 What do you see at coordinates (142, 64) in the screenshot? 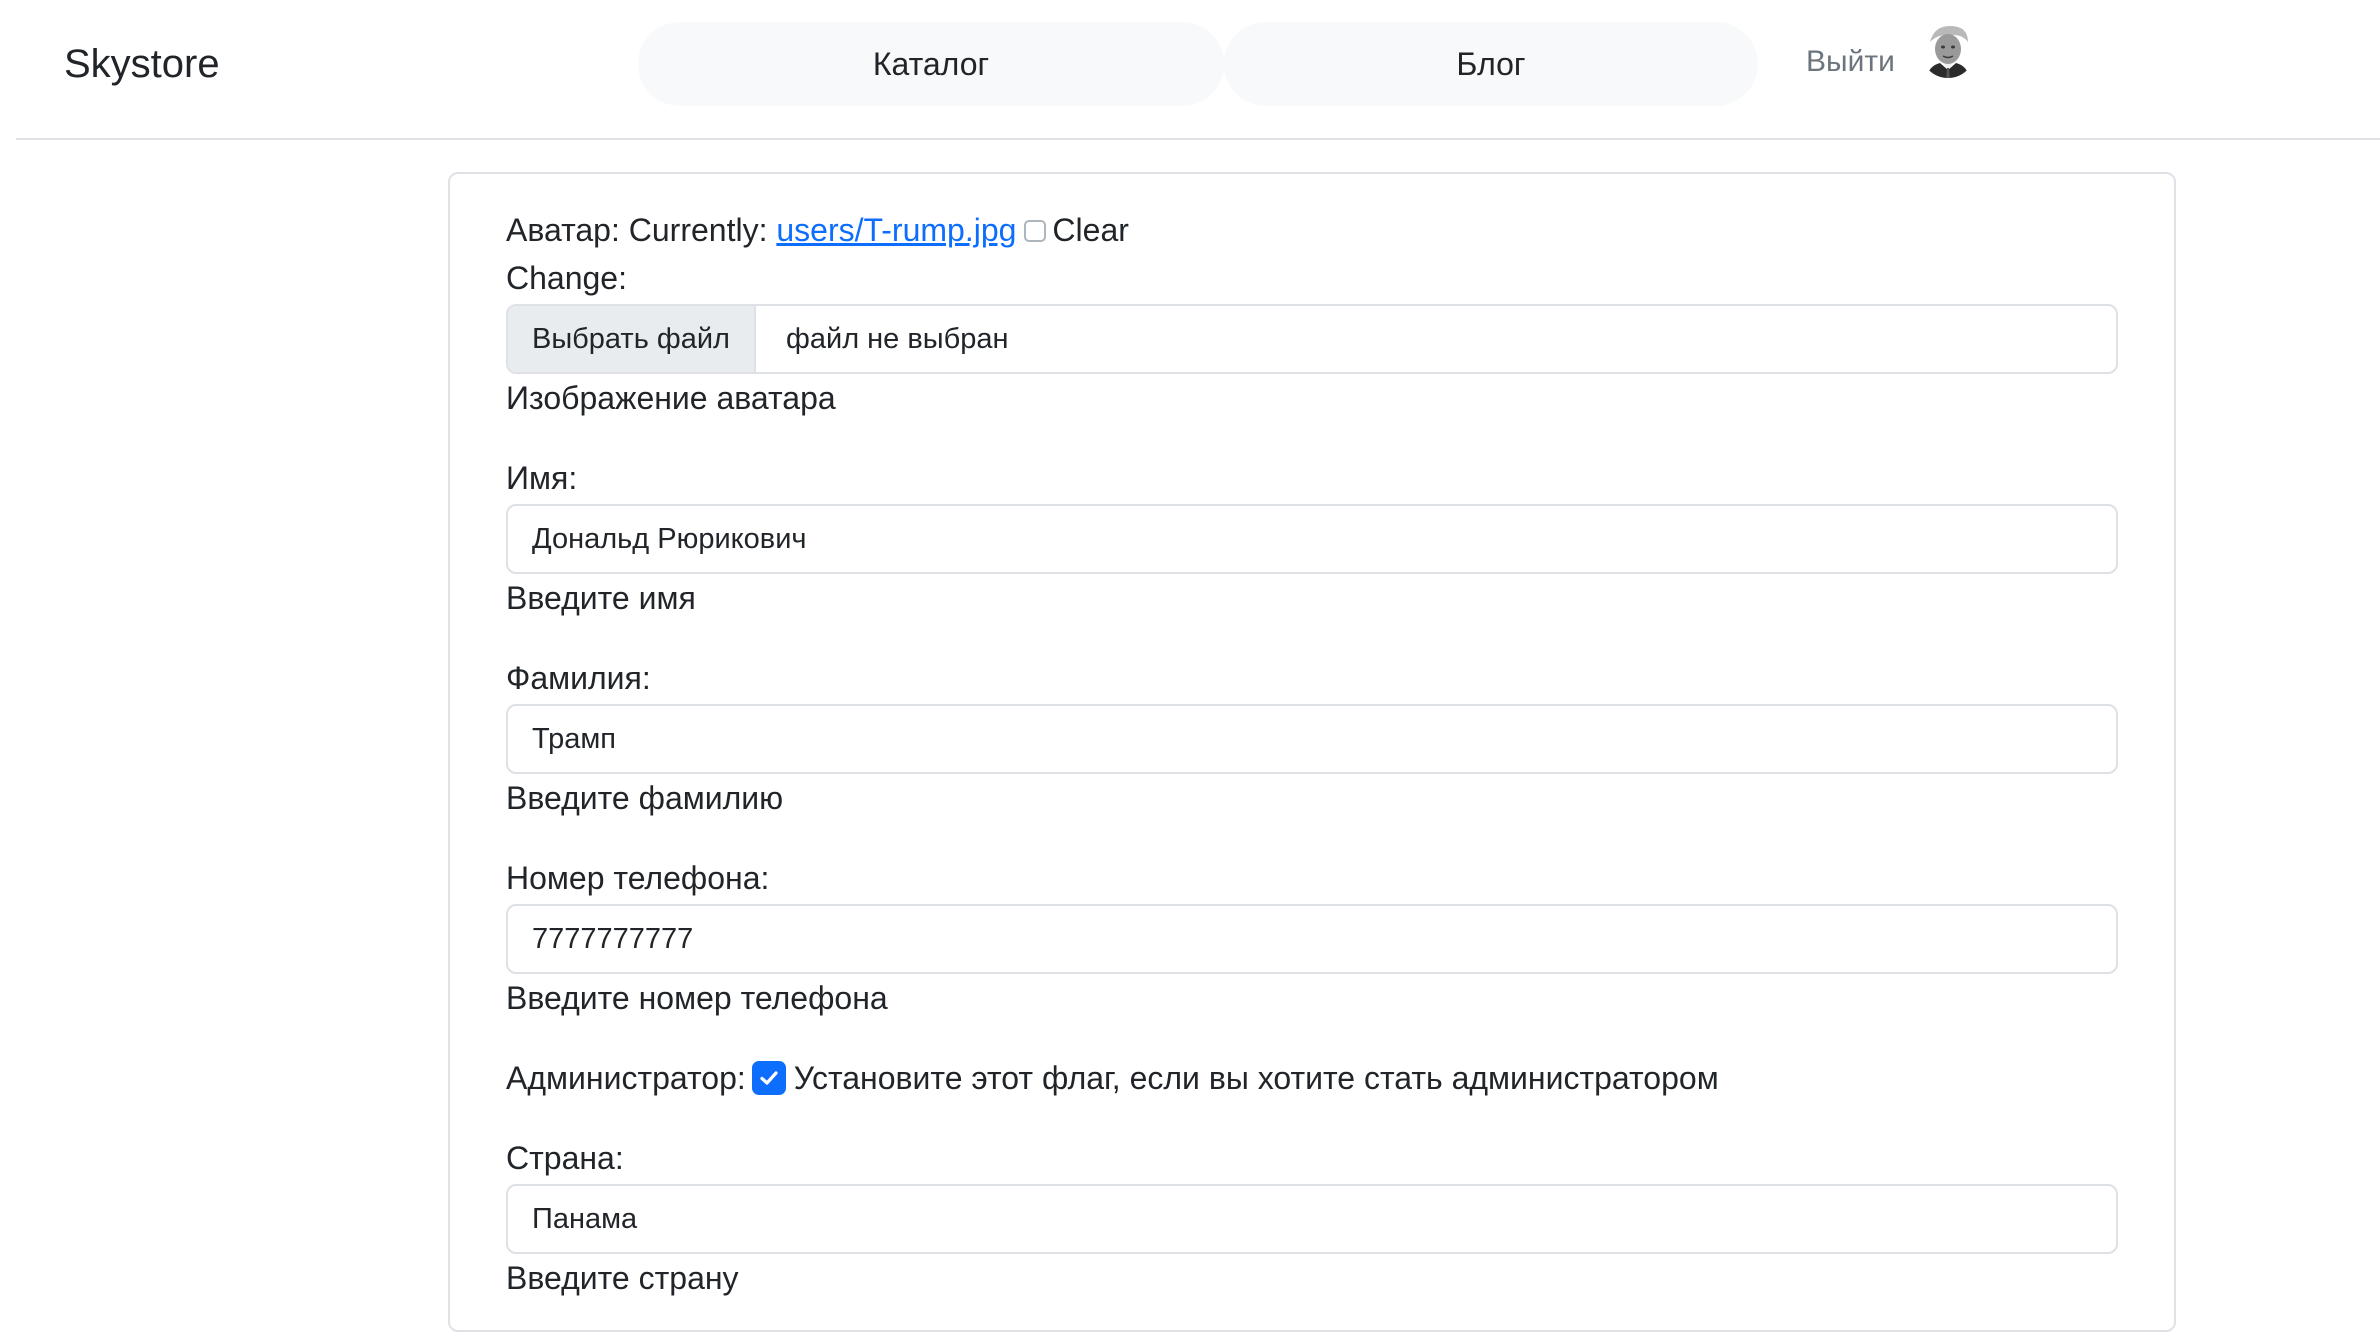
I see `brand-logo: Skystore` at bounding box center [142, 64].